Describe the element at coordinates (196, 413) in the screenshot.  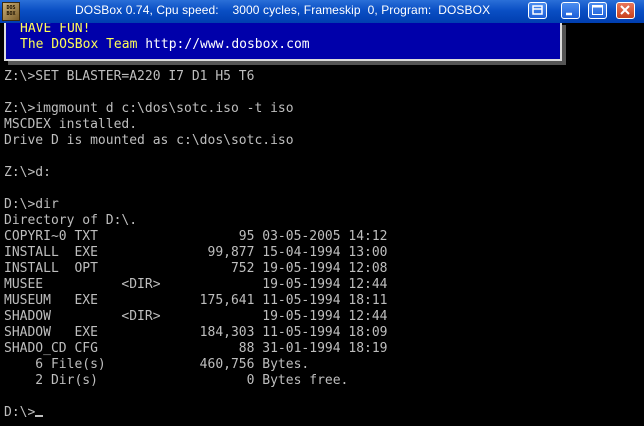
I see `command-prompt-line: D:\>` at that location.